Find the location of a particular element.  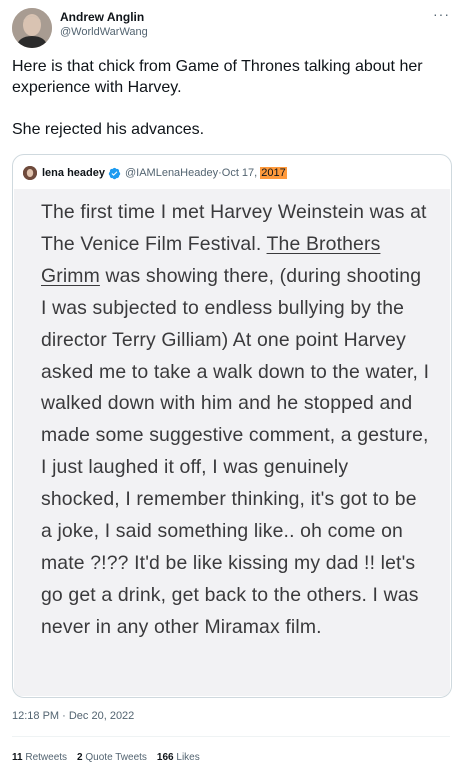

quoted-author-name: lena headey is located at coordinates (73, 173).